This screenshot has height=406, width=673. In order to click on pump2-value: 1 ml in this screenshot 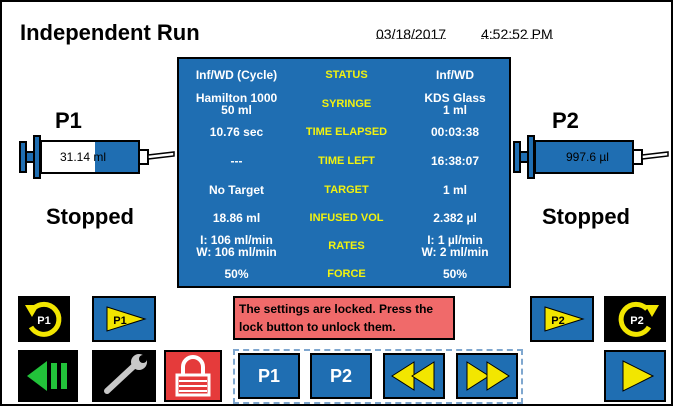, I will do `click(454, 190)`.